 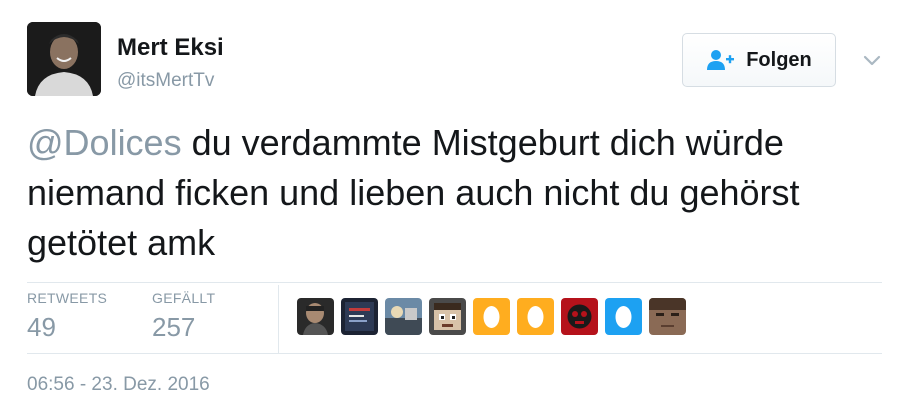 I want to click on liker-avatars, so click(x=491, y=317).